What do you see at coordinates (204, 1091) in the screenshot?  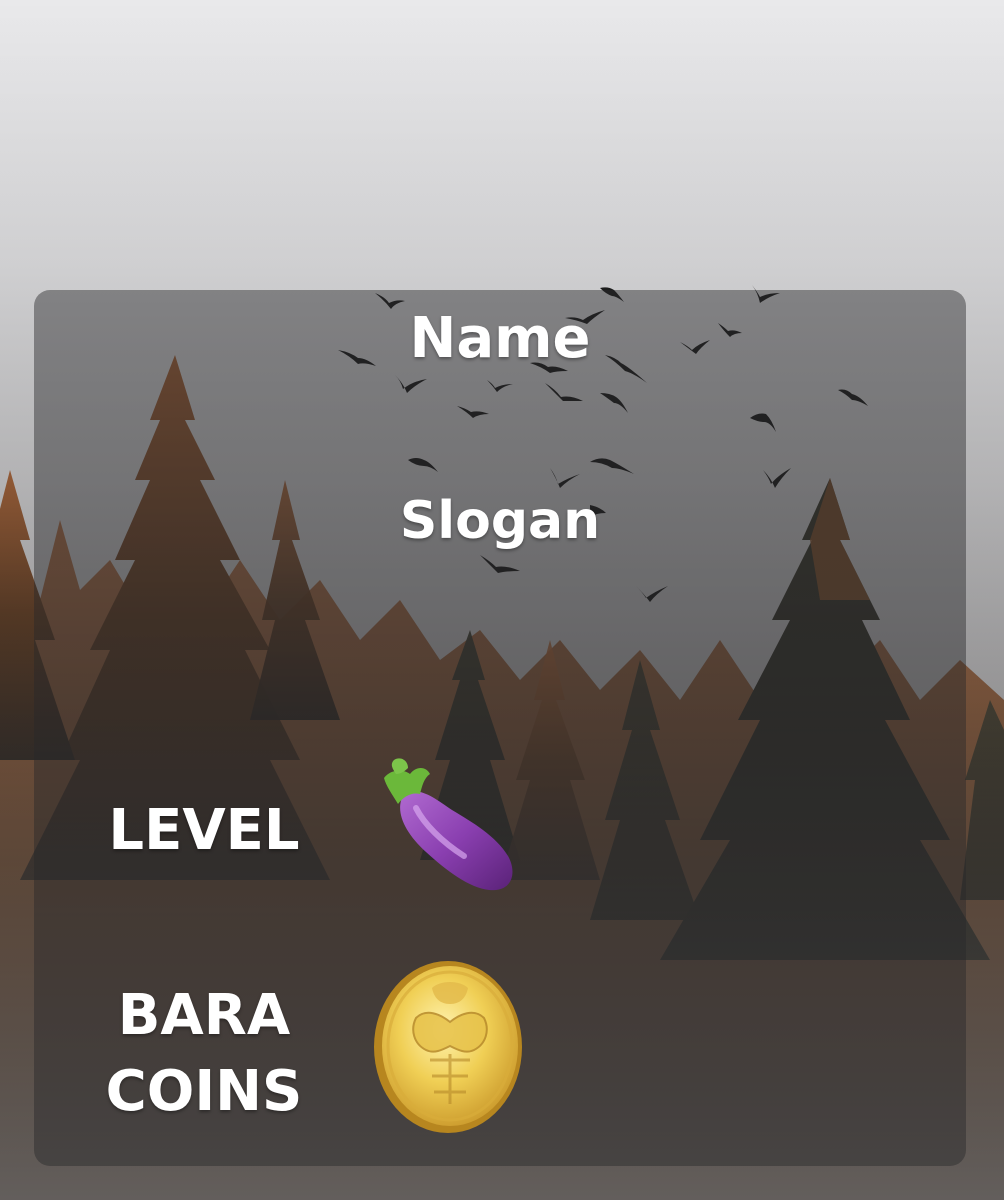 I see `bara-coins-label-line2: COINS` at bounding box center [204, 1091].